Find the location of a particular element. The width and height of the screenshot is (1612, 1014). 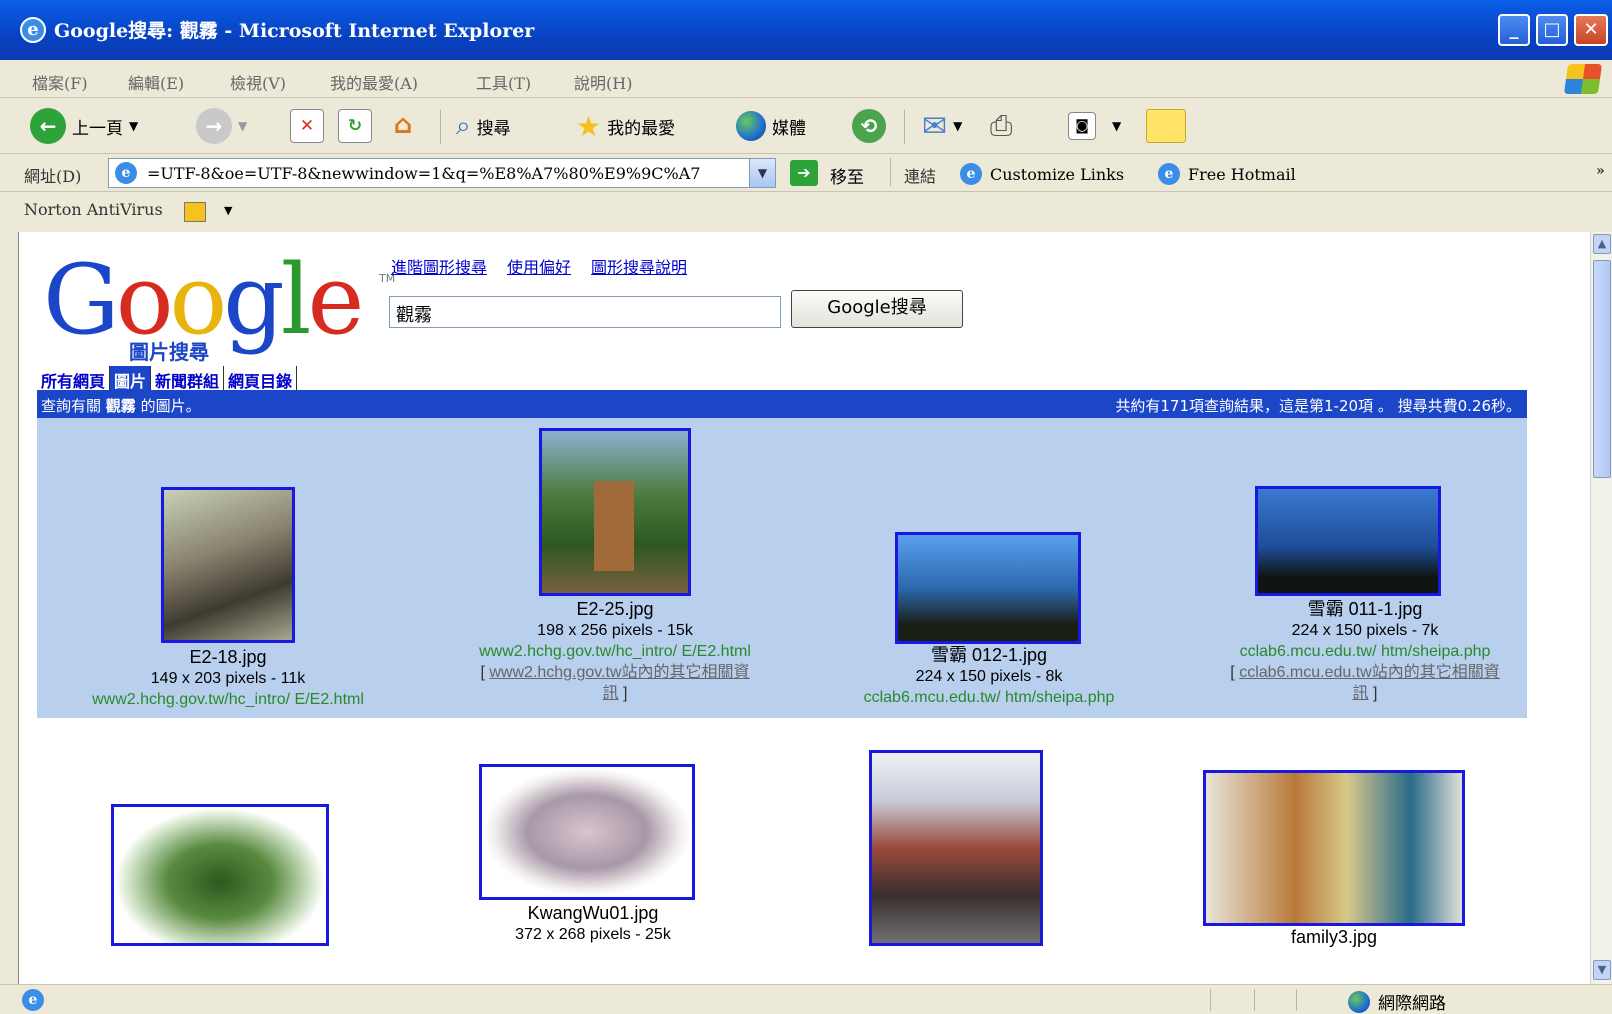

ie-link-icon: e is located at coordinates (971, 174).